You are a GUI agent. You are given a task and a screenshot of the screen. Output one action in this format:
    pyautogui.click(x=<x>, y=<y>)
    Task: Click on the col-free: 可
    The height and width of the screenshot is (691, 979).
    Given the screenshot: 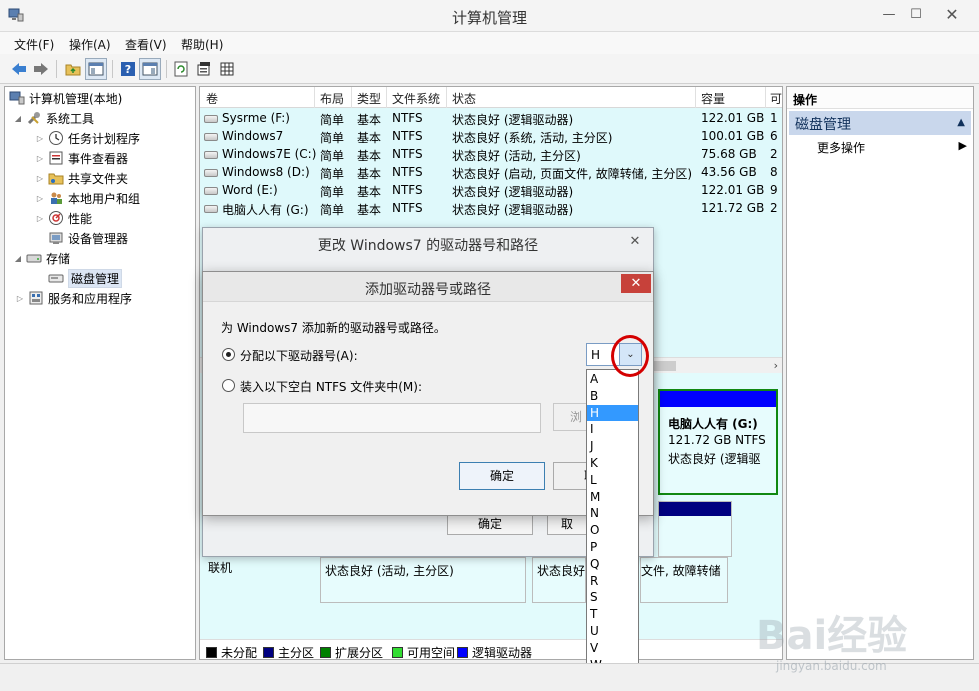 What is the action you would take?
    pyautogui.click(x=776, y=98)
    